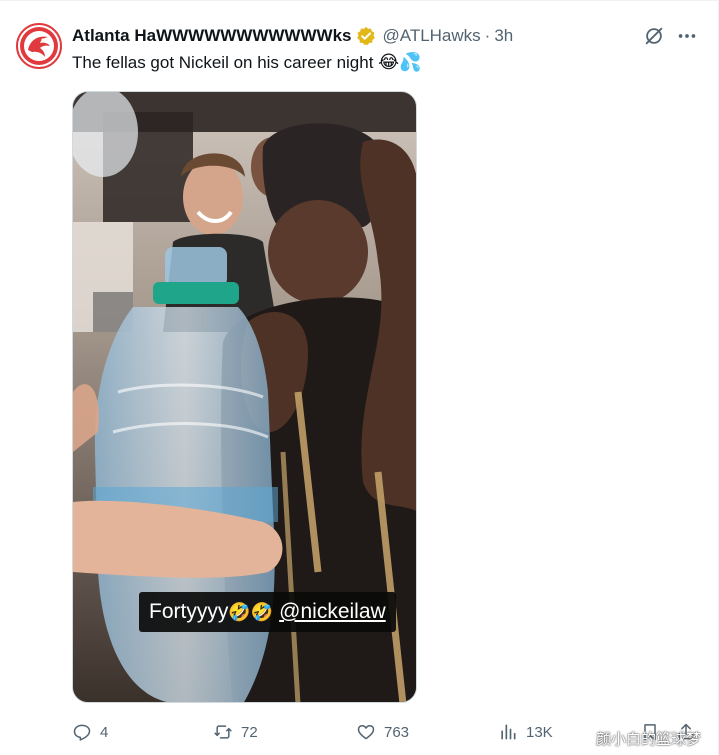  I want to click on hawks-logo-icon, so click(39, 46).